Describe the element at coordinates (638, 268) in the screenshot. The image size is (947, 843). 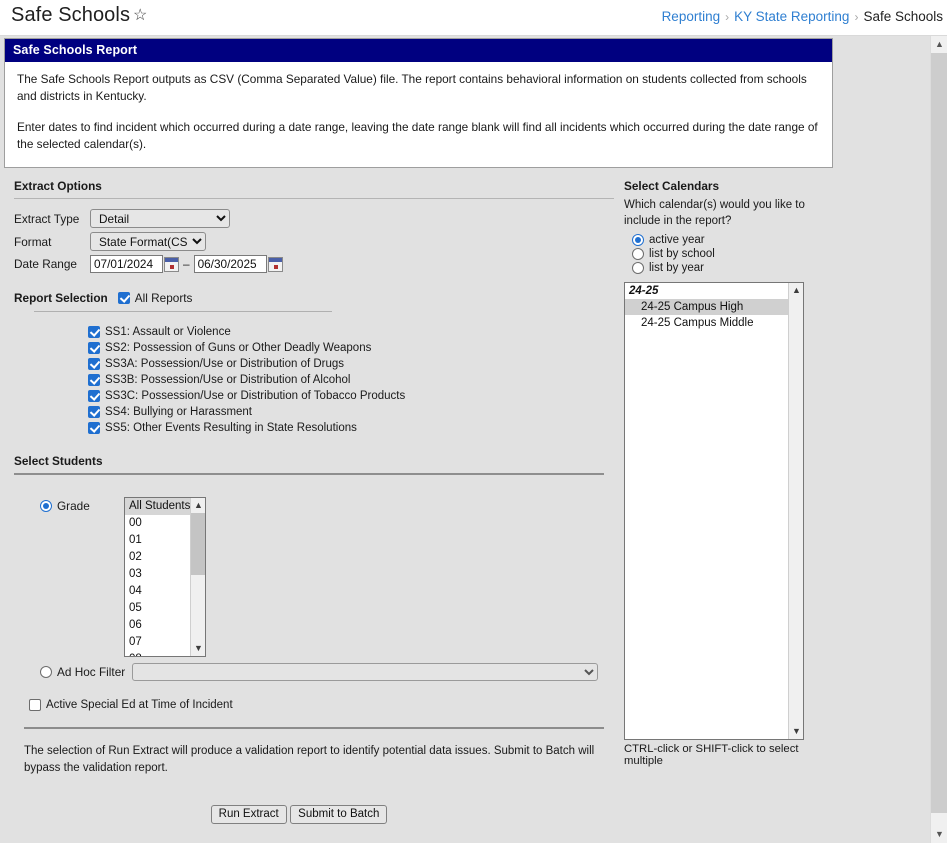
I see `calendar-scope-list-by-year-radio` at that location.